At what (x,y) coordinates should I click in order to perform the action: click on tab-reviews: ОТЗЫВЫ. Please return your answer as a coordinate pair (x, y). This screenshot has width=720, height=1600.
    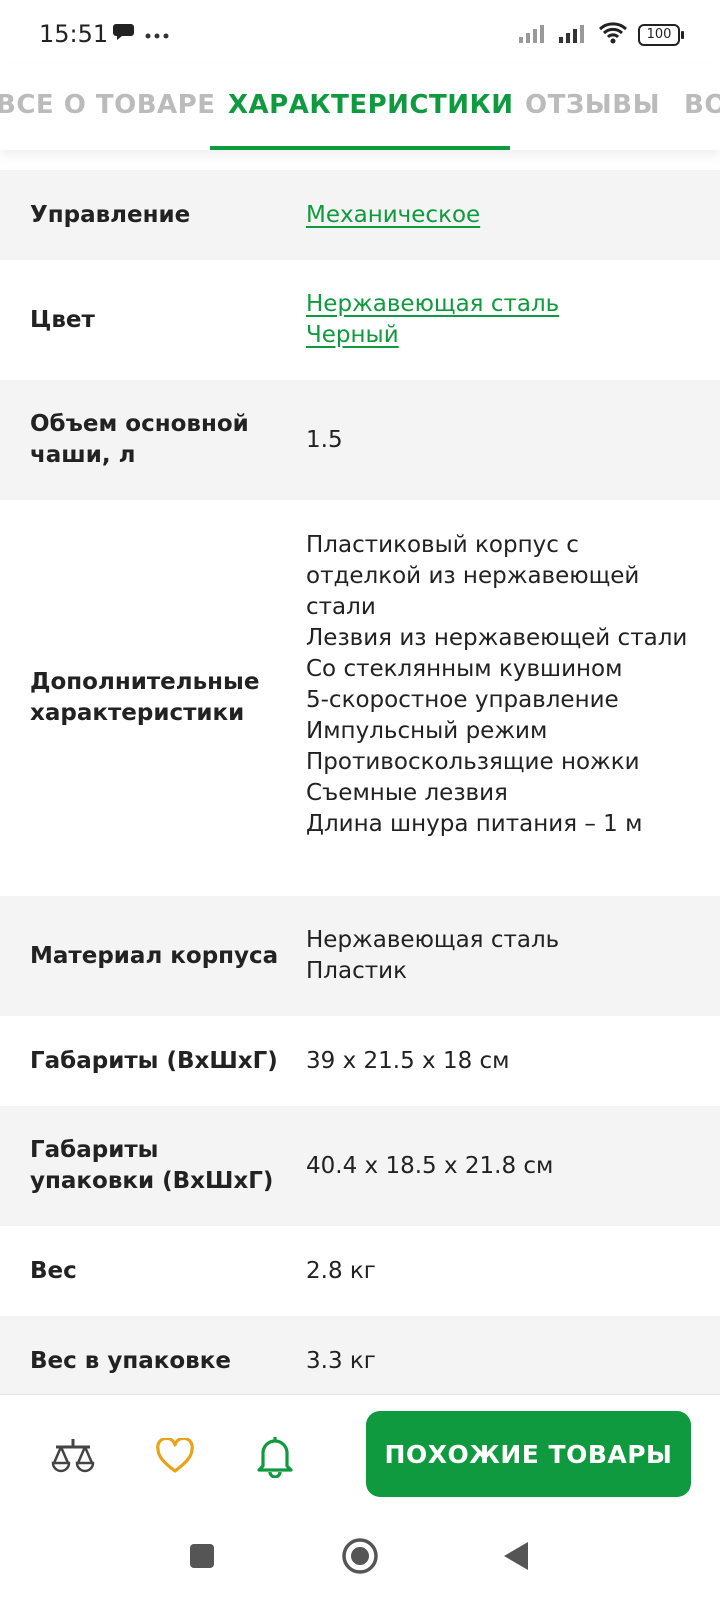
    Looking at the image, I should click on (592, 107).